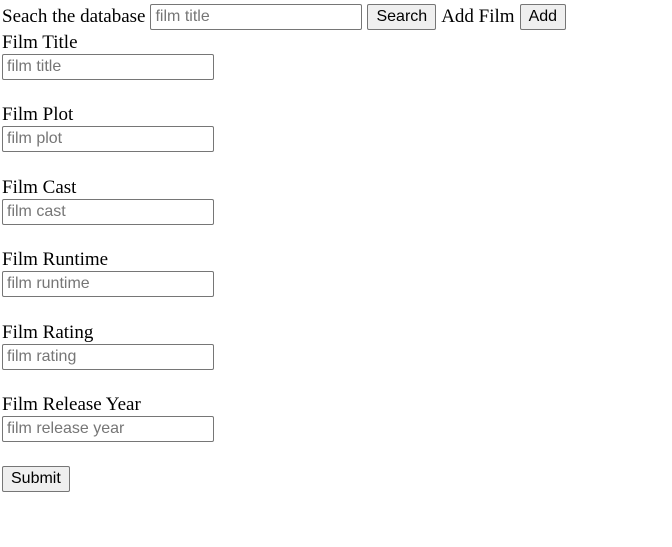 This screenshot has width=672, height=547. I want to click on field-film-cast: Film Cast, so click(108, 201).